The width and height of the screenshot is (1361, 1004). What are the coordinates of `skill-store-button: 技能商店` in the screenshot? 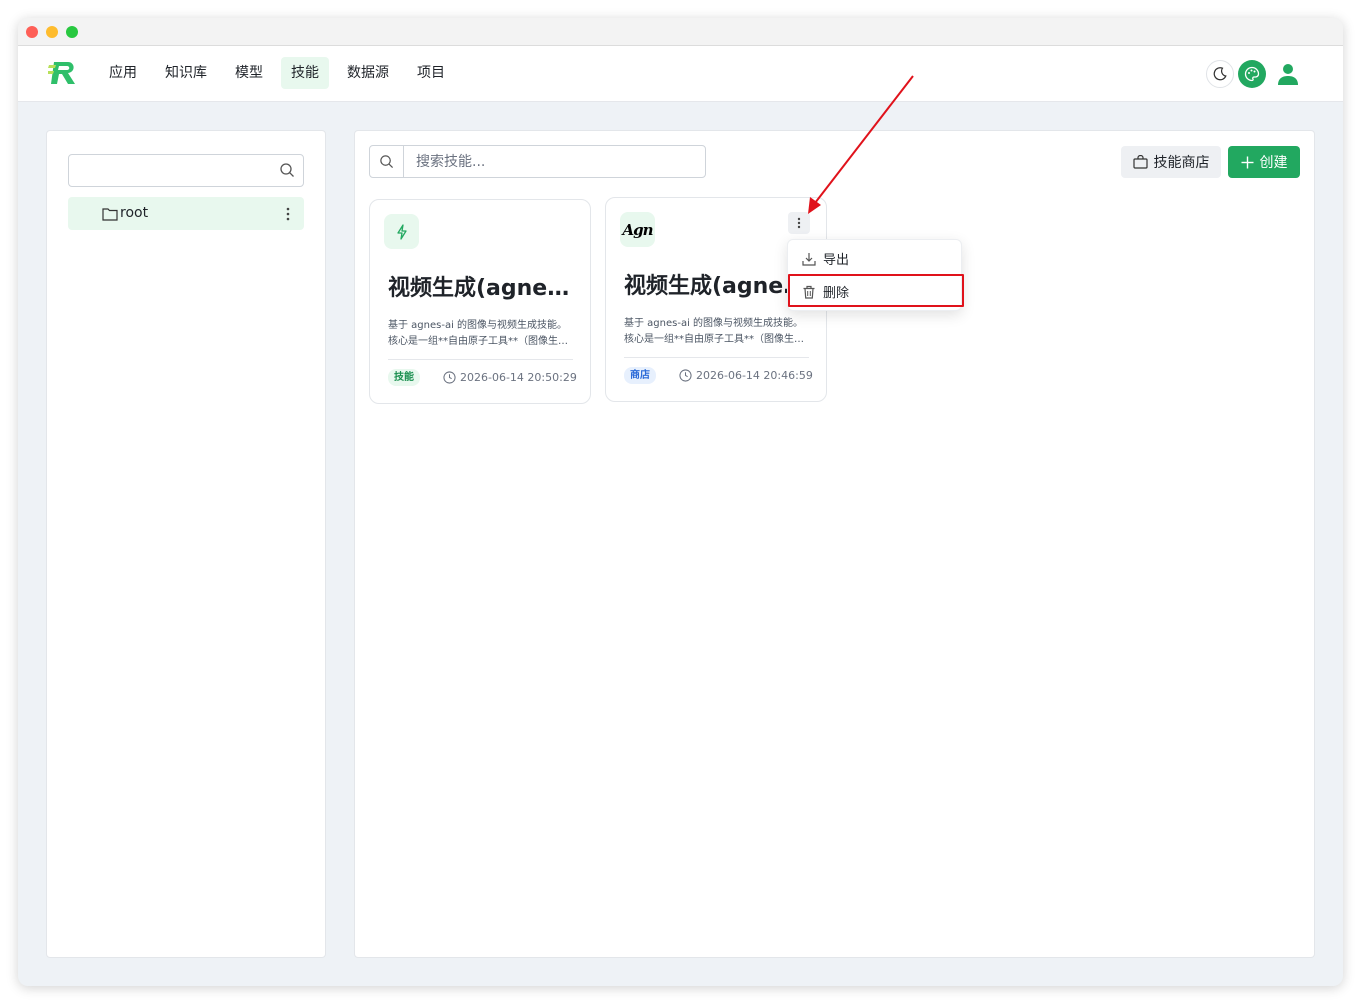 It's located at (1171, 162).